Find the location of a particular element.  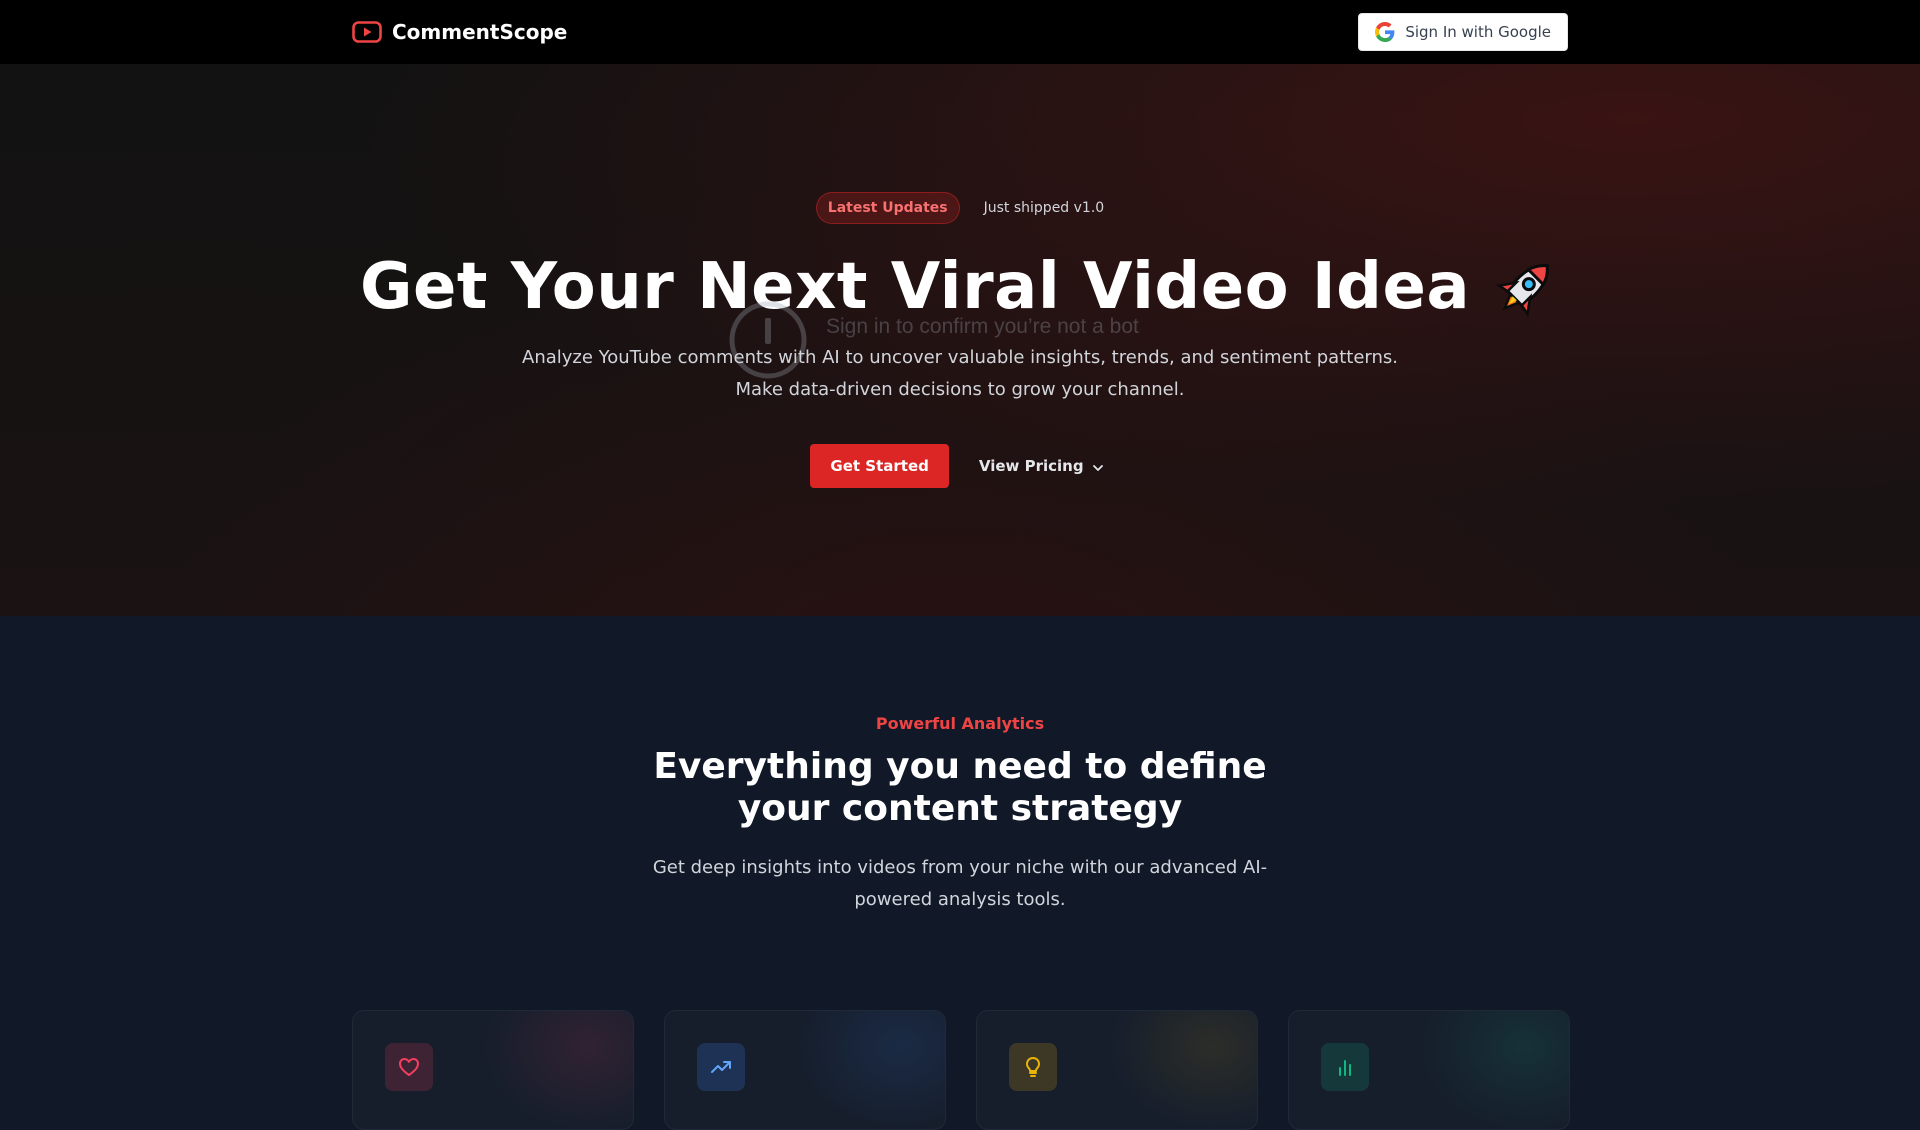

features-subtitle-line2: powered analysis tools. is located at coordinates (960, 899).